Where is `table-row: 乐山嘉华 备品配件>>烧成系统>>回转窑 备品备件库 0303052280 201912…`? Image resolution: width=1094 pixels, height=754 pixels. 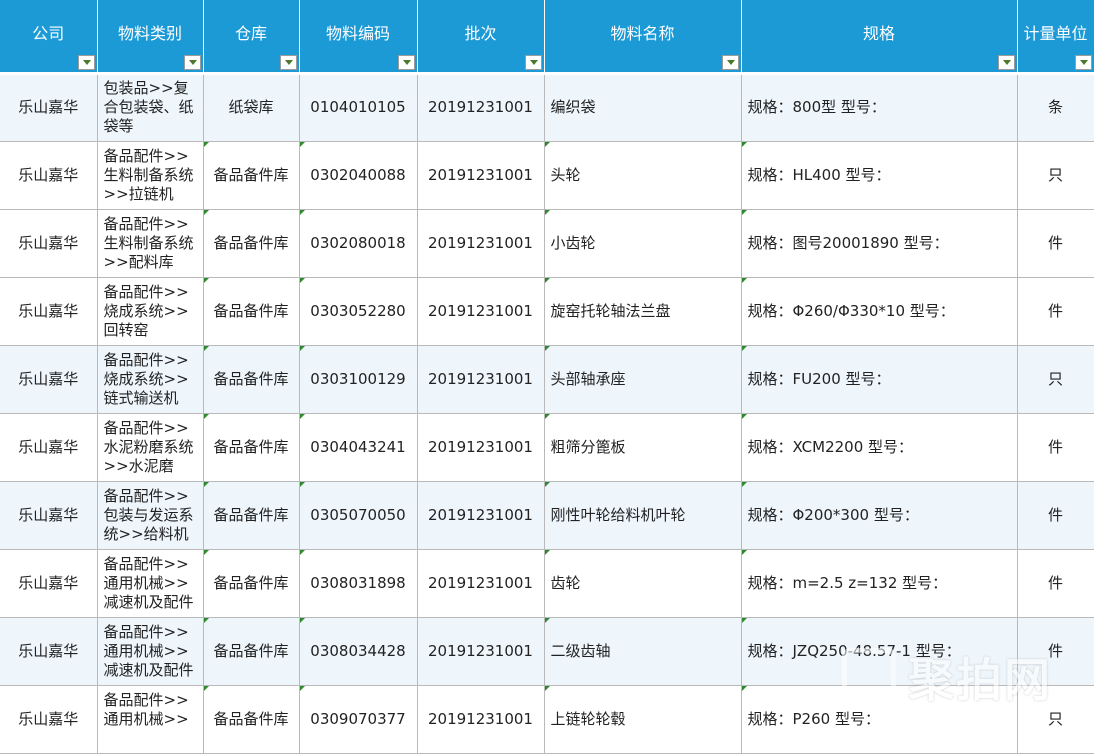
table-row: 乐山嘉华 备品配件>>烧成系统>>回转窑 备品备件库 0303052280 201912… is located at coordinates (547, 311).